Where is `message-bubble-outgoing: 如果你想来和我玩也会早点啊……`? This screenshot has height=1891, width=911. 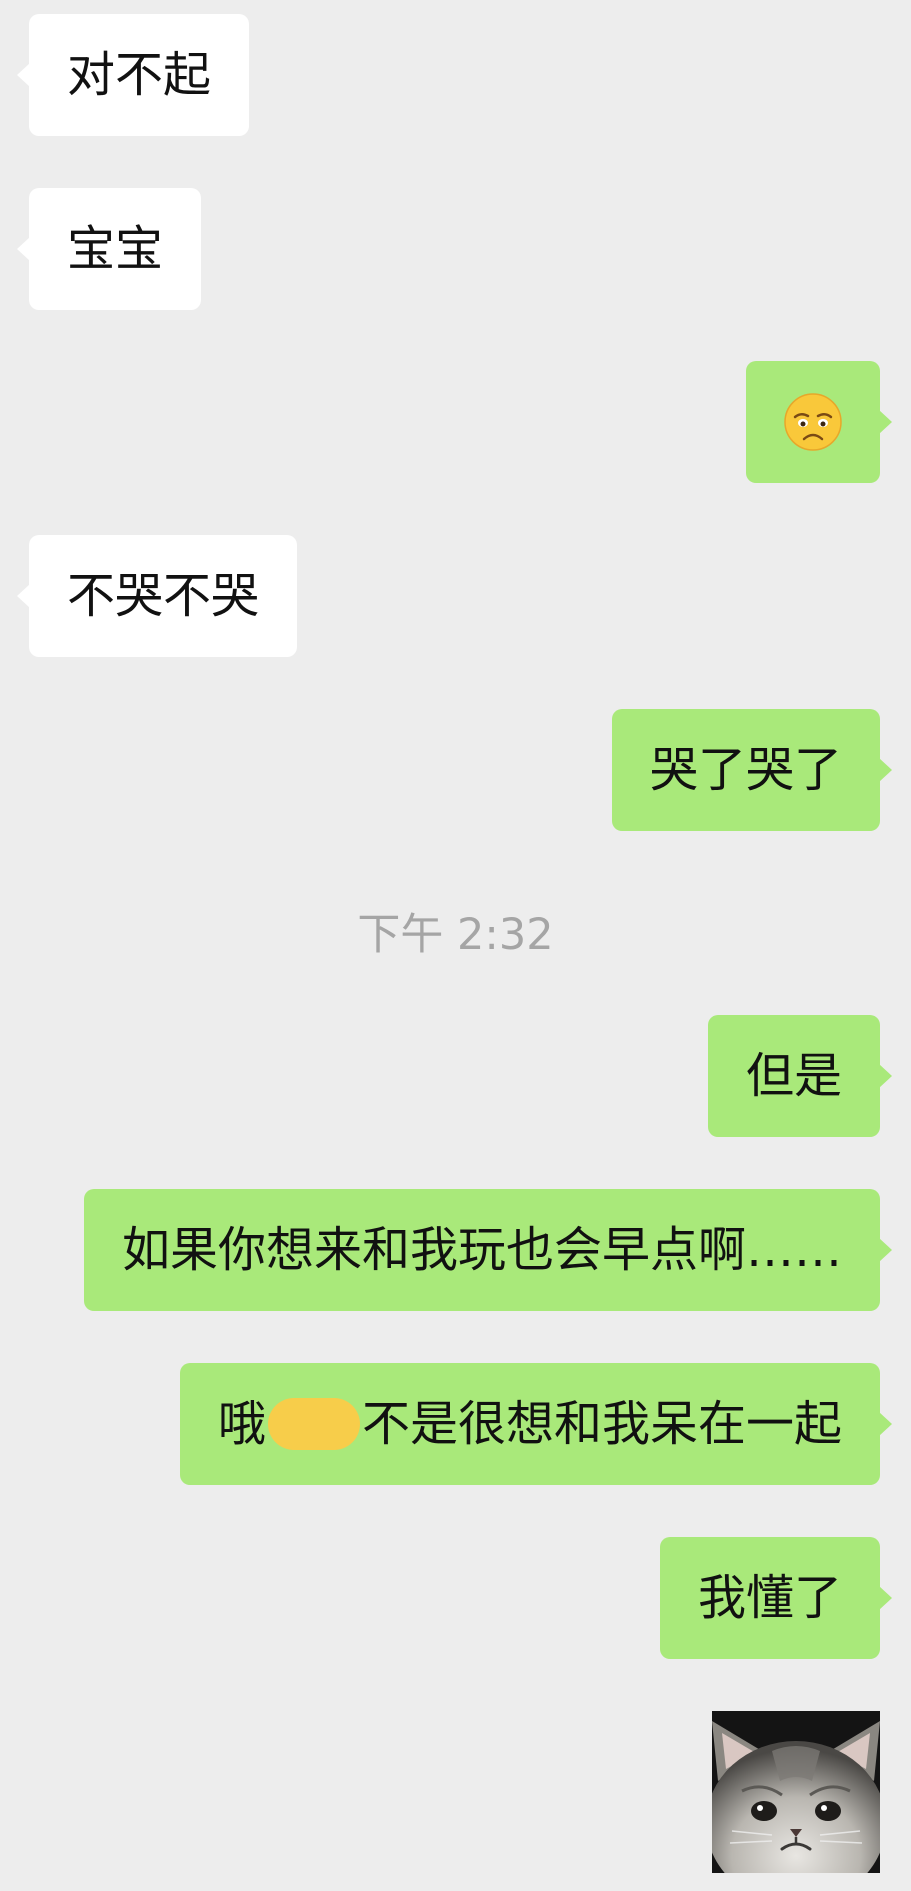 message-bubble-outgoing: 如果你想来和我玩也会早点啊…… is located at coordinates (488, 1250).